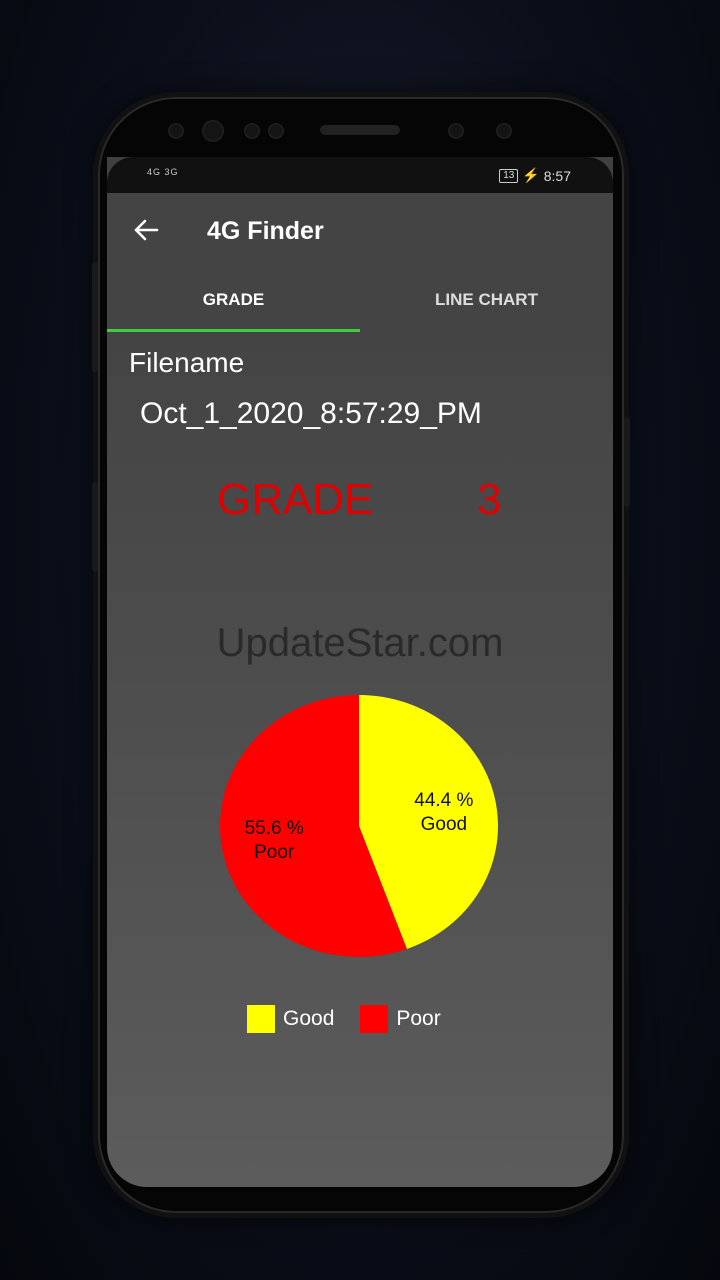 The width and height of the screenshot is (720, 1280). I want to click on legend-label-poor: Poor, so click(418, 1018).